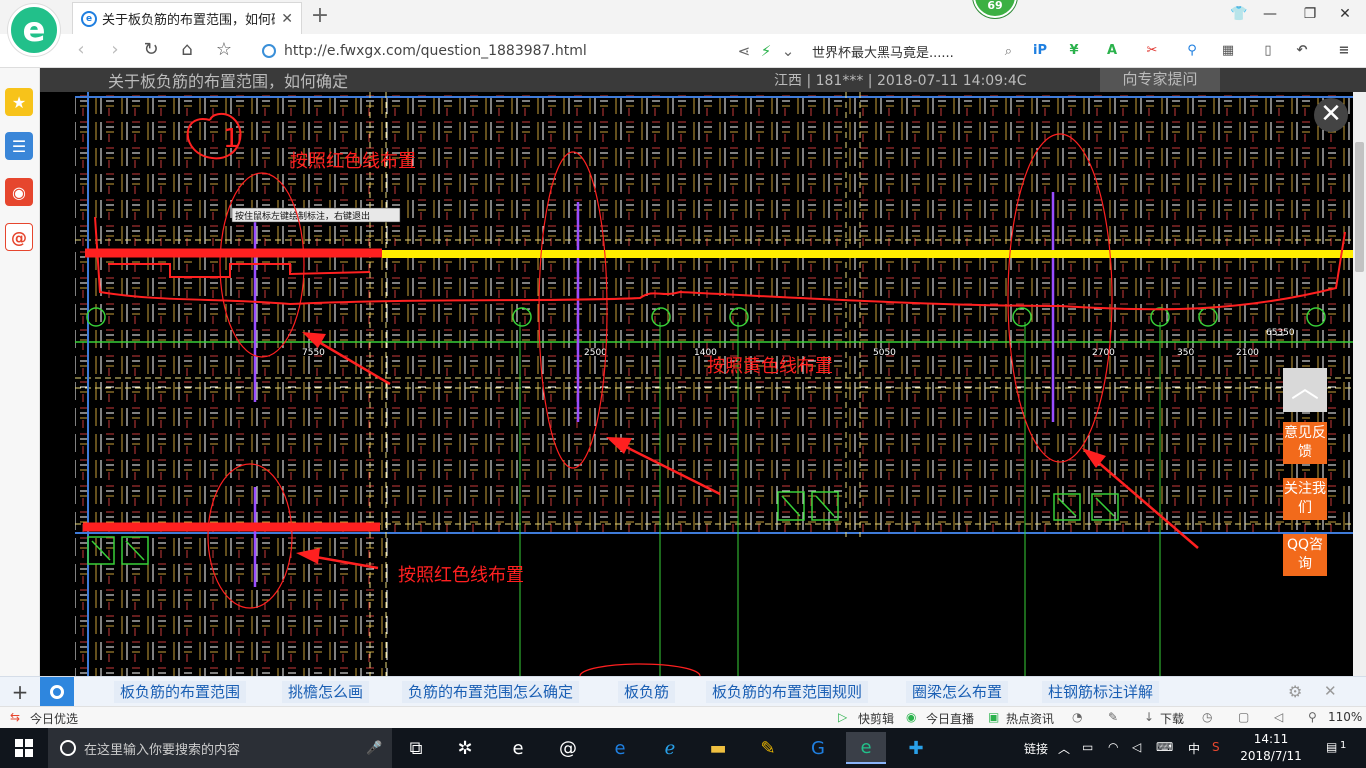  What do you see at coordinates (1305, 555) in the screenshot?
I see `qq-consult-button: QQ咨询` at bounding box center [1305, 555].